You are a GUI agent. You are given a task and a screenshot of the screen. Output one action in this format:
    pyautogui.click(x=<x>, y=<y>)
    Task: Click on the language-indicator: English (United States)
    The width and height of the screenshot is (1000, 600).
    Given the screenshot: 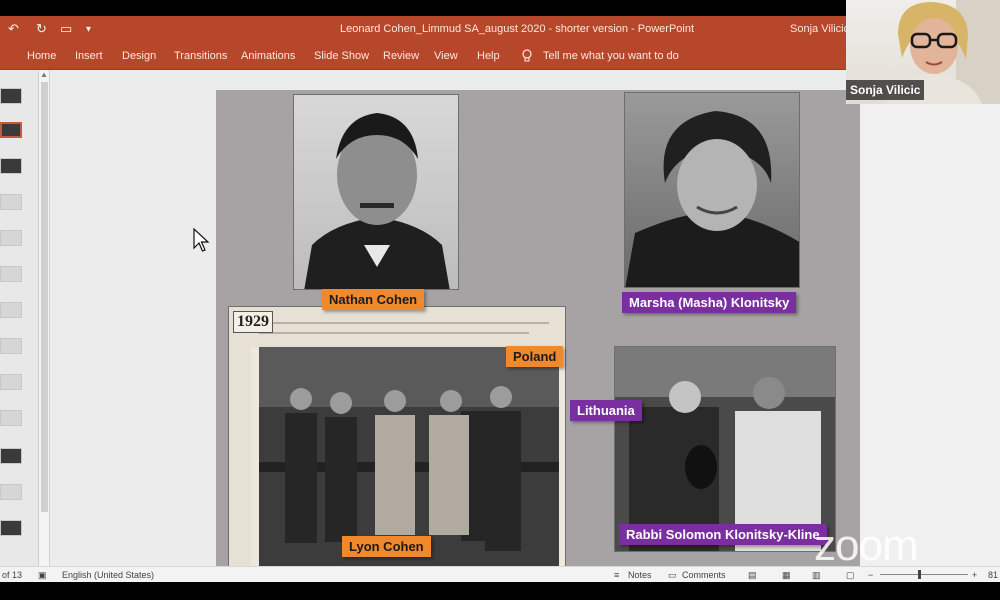 What is the action you would take?
    pyautogui.click(x=108, y=575)
    